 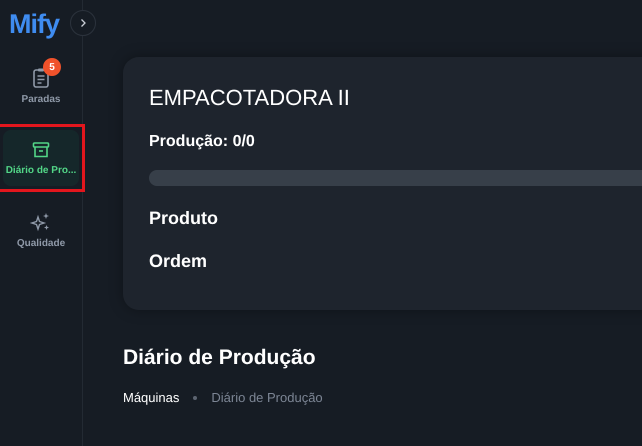 What do you see at coordinates (34, 24) in the screenshot?
I see `logo: Mify` at bounding box center [34, 24].